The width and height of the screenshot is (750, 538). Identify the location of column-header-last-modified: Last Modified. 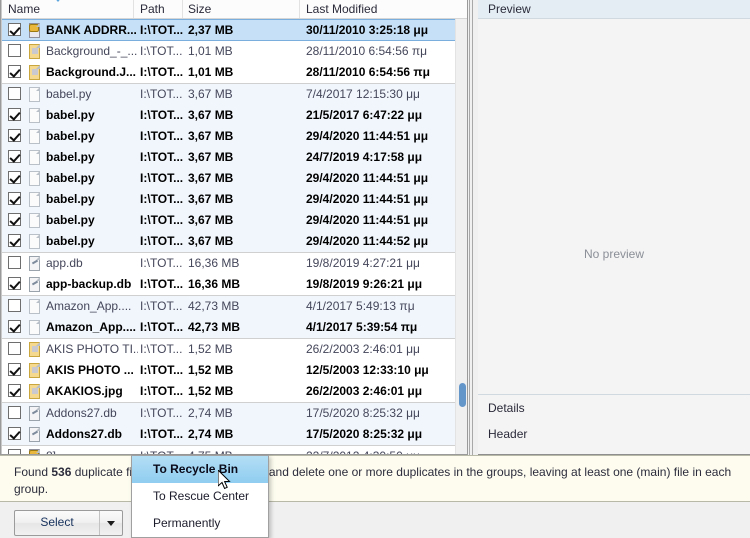
(341, 9).